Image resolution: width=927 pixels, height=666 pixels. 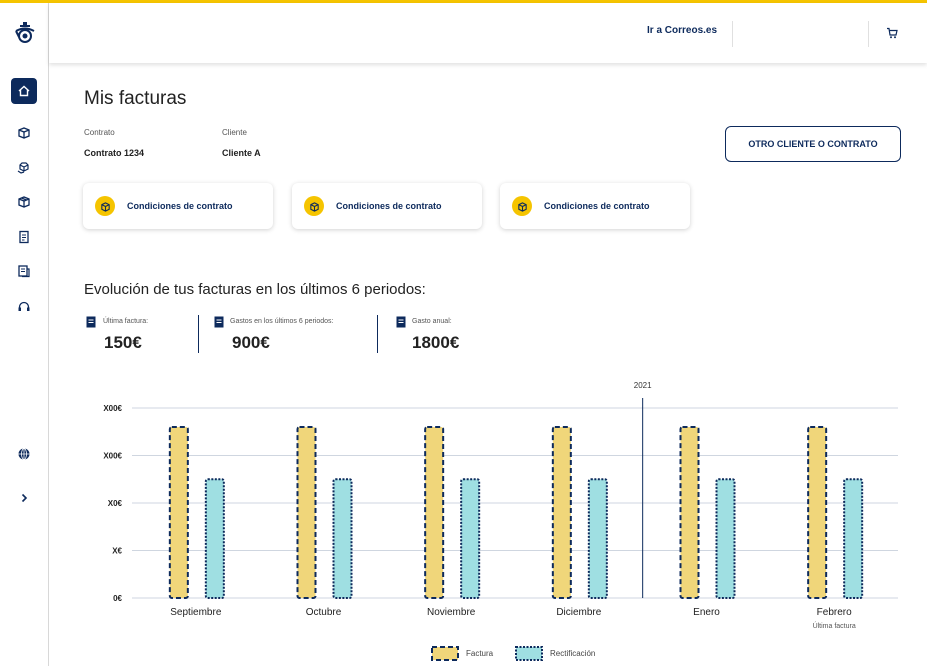 I want to click on stat-value: 900€, so click(x=251, y=342).